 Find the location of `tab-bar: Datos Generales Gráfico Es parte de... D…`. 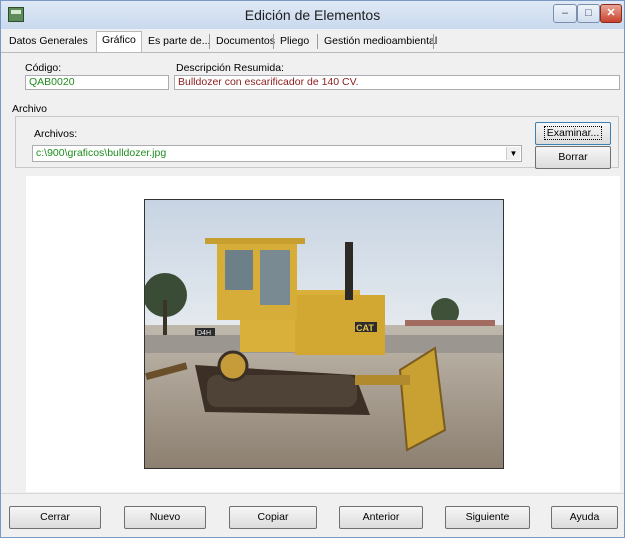

tab-bar: Datos Generales Gráfico Es parte de... D… is located at coordinates (312, 41).